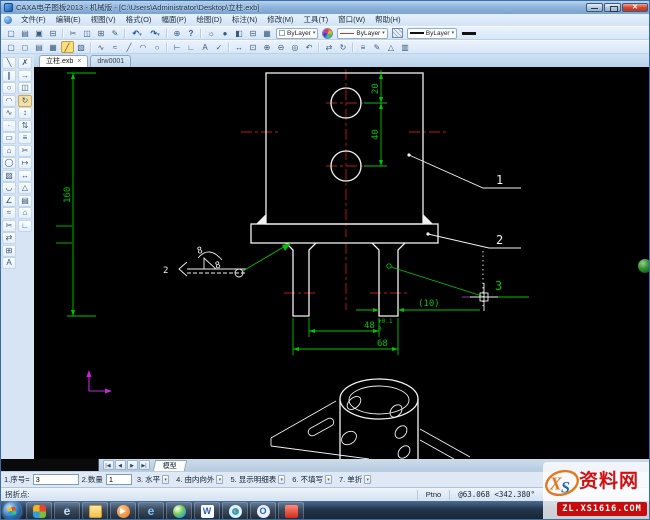 The image size is (650, 520). What do you see at coordinates (9, 75) in the screenshot?
I see `parallel-line-icon: ∥` at bounding box center [9, 75].